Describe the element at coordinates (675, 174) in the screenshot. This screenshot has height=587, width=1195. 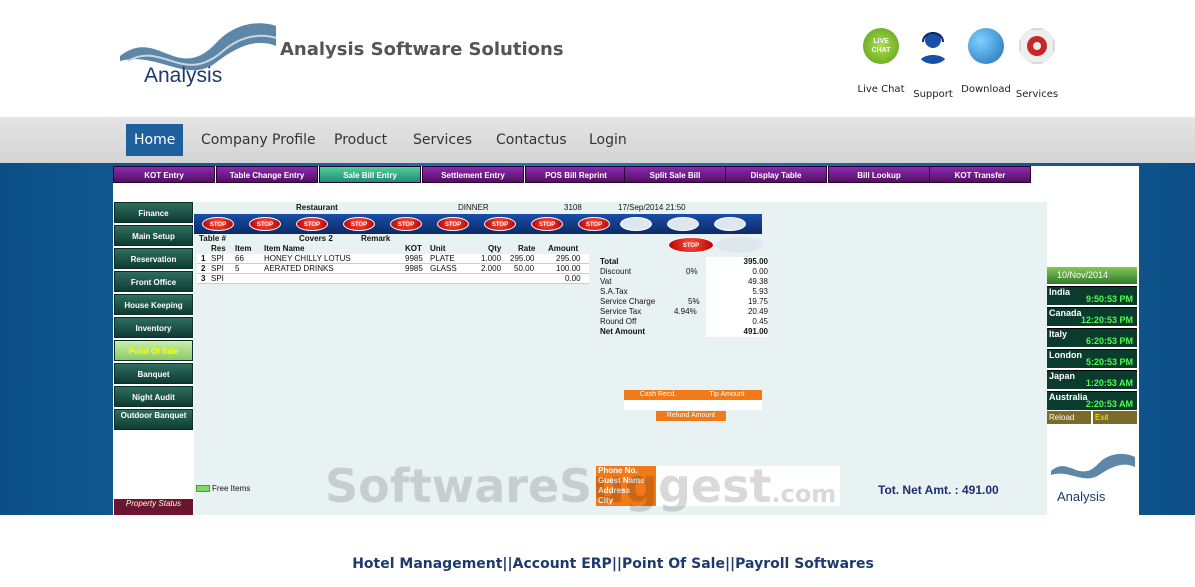
I see `tab-split-sale-bill: Split Sale Bill` at that location.